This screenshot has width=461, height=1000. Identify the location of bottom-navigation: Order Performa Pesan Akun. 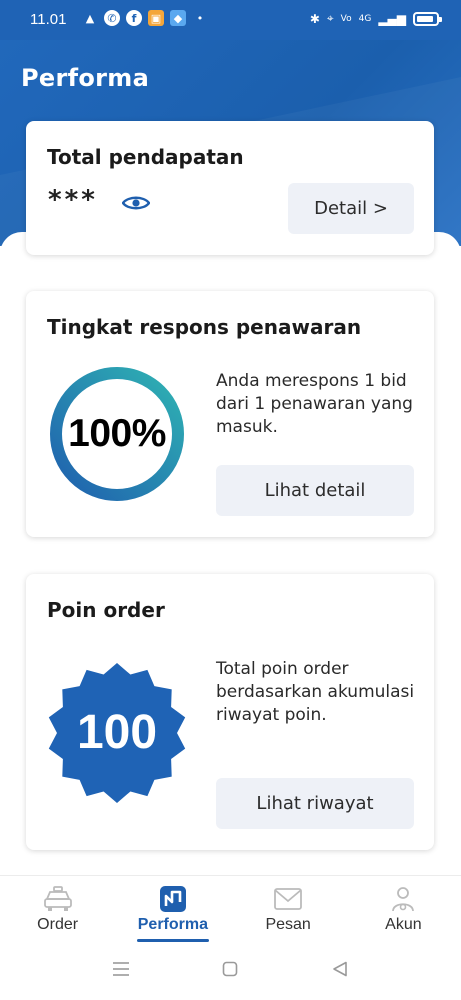
(230, 910).